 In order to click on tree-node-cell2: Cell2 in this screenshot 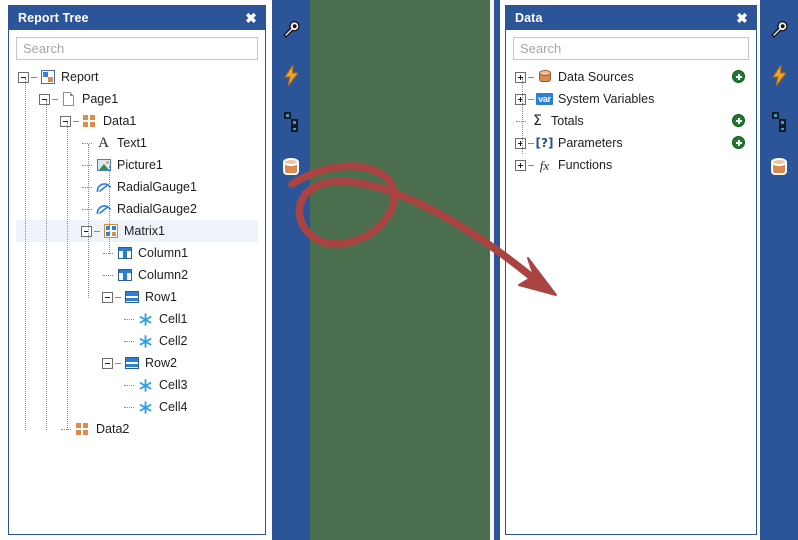, I will do `click(137, 341)`.